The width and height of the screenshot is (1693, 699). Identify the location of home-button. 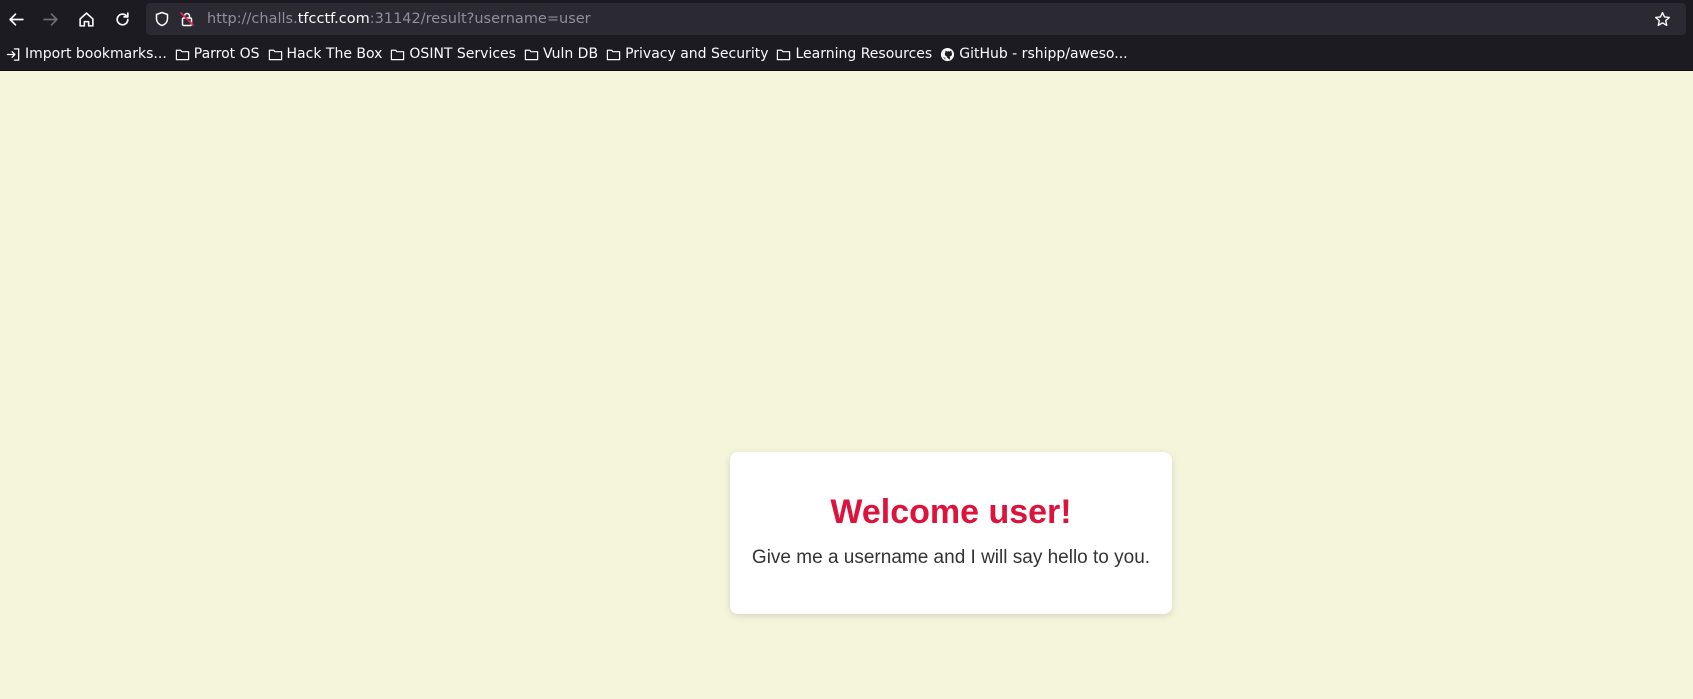
(86, 19).